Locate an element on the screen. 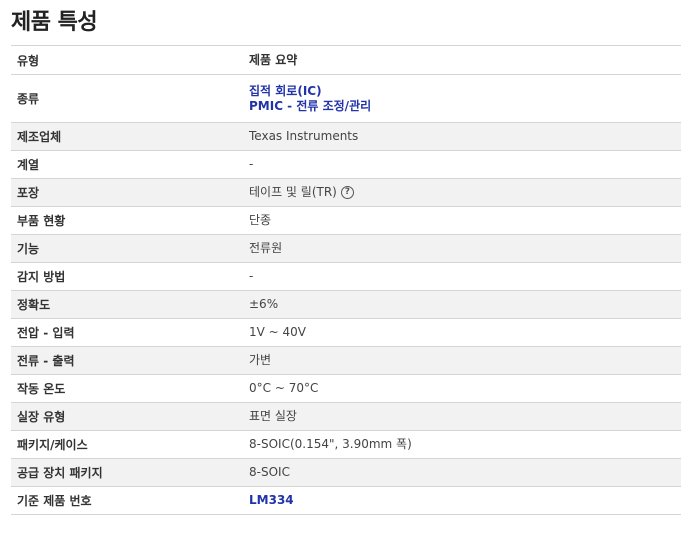 This screenshot has height=535, width=681. packaging-value: 테이프 및 릴(TR) is located at coordinates (293, 192).